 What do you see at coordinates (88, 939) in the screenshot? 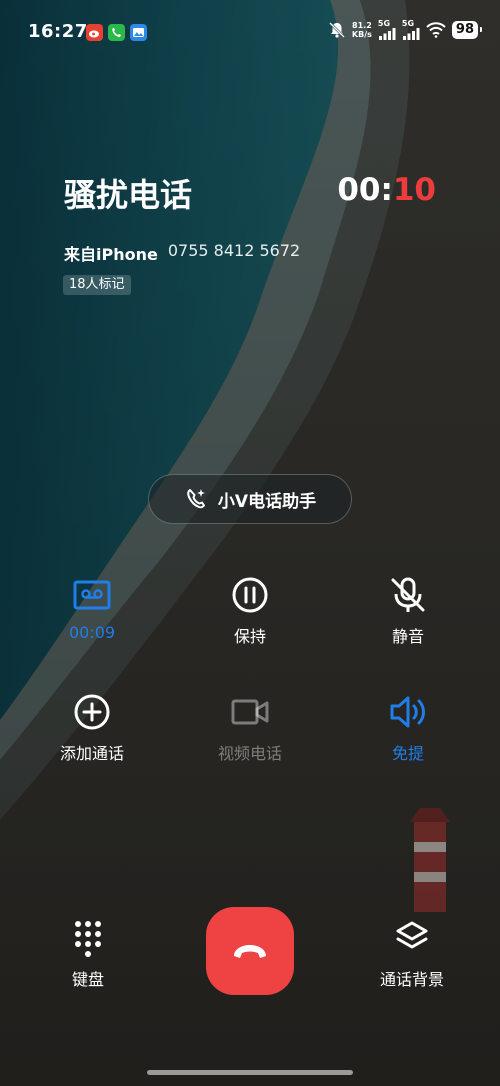
I see `keypad-icon` at bounding box center [88, 939].